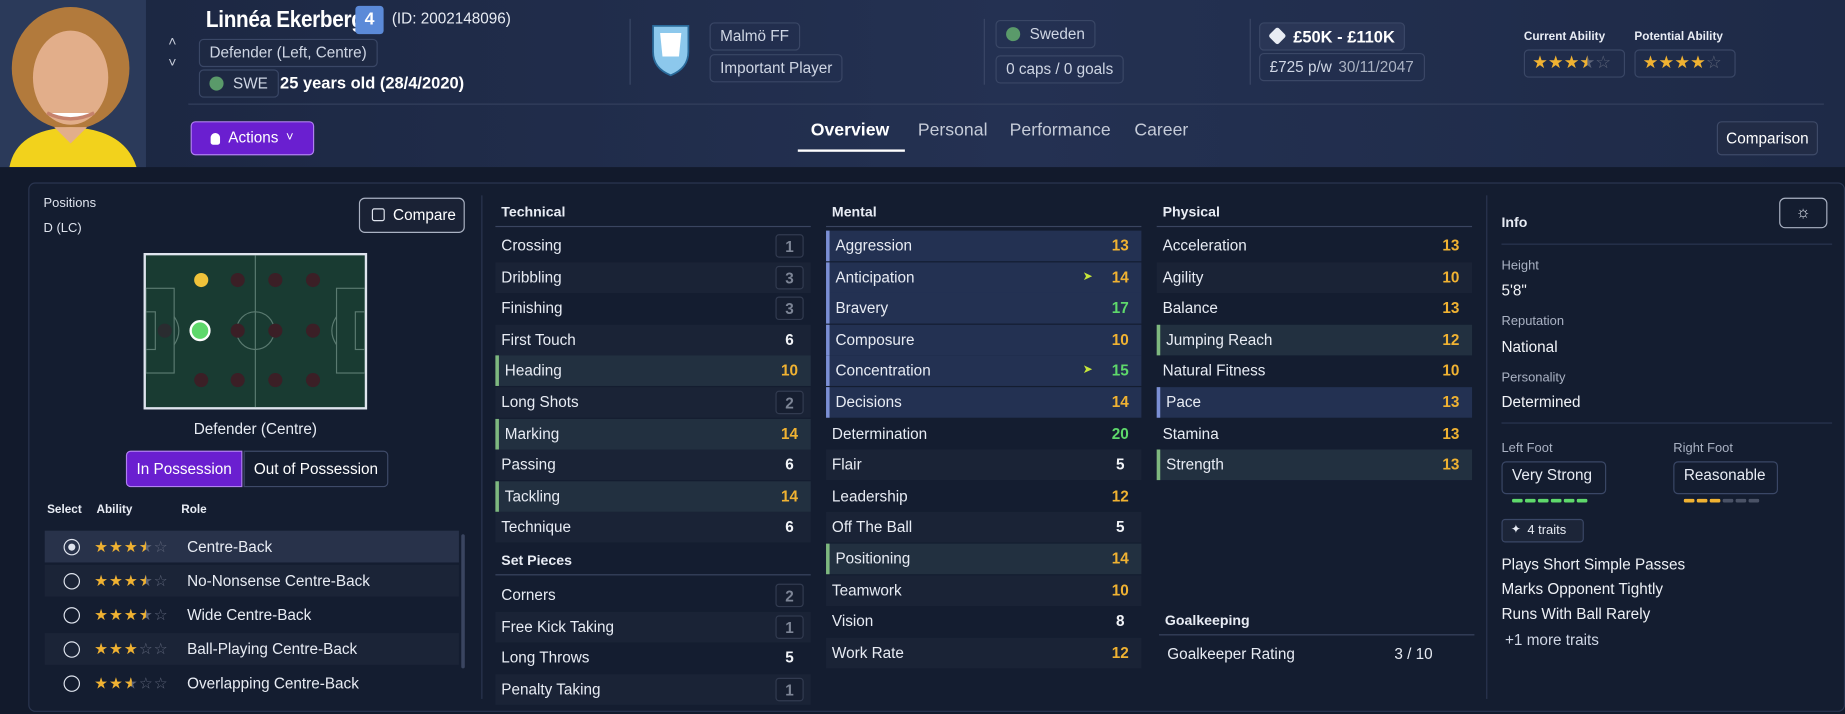 The width and height of the screenshot is (1845, 714). I want to click on right-foot-pill: Reasonable, so click(1725, 482).